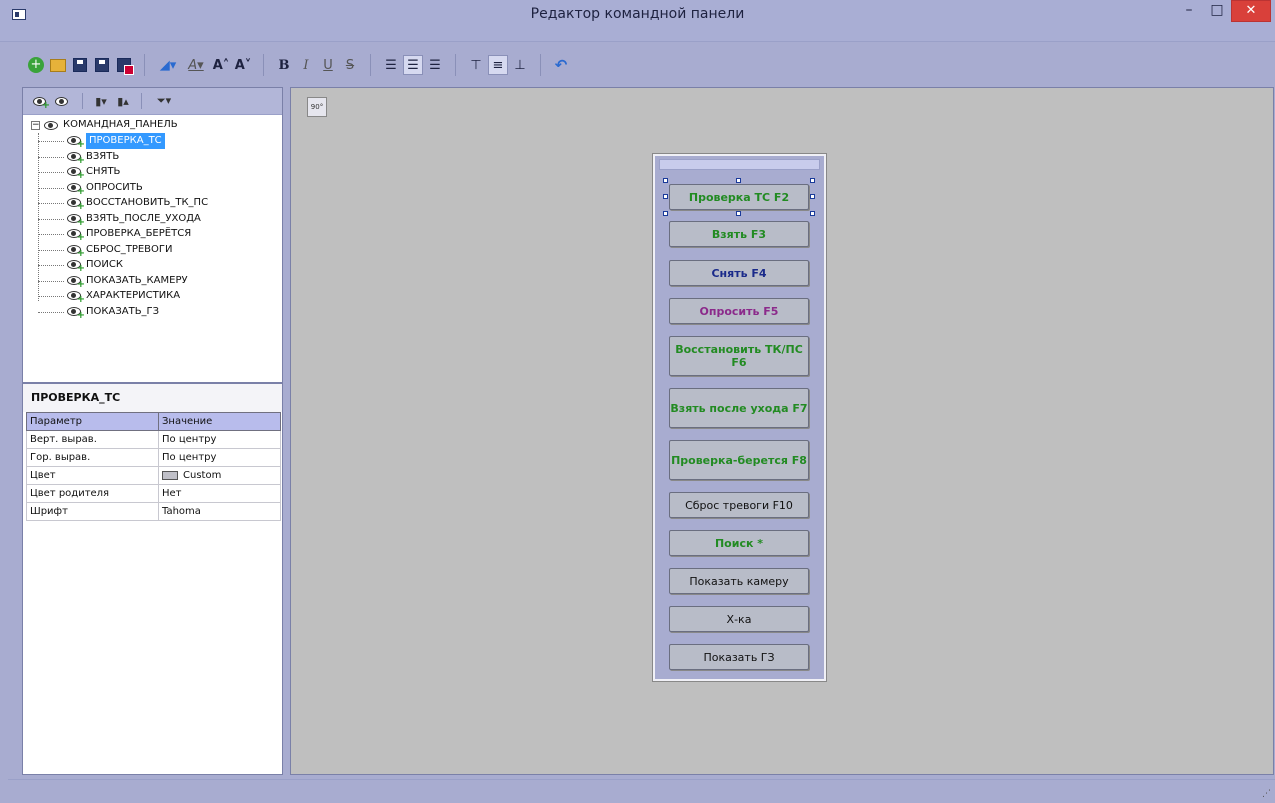  I want to click on tree-item: ВЗЯТЬ, so click(152, 157).